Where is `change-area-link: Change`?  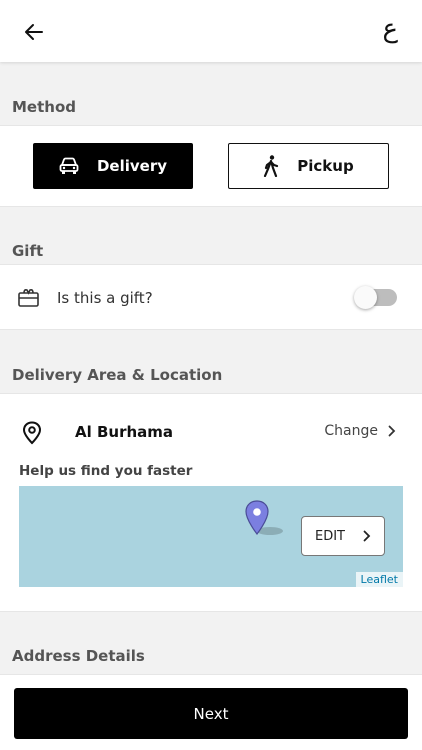 change-area-link: Change is located at coordinates (360, 431).